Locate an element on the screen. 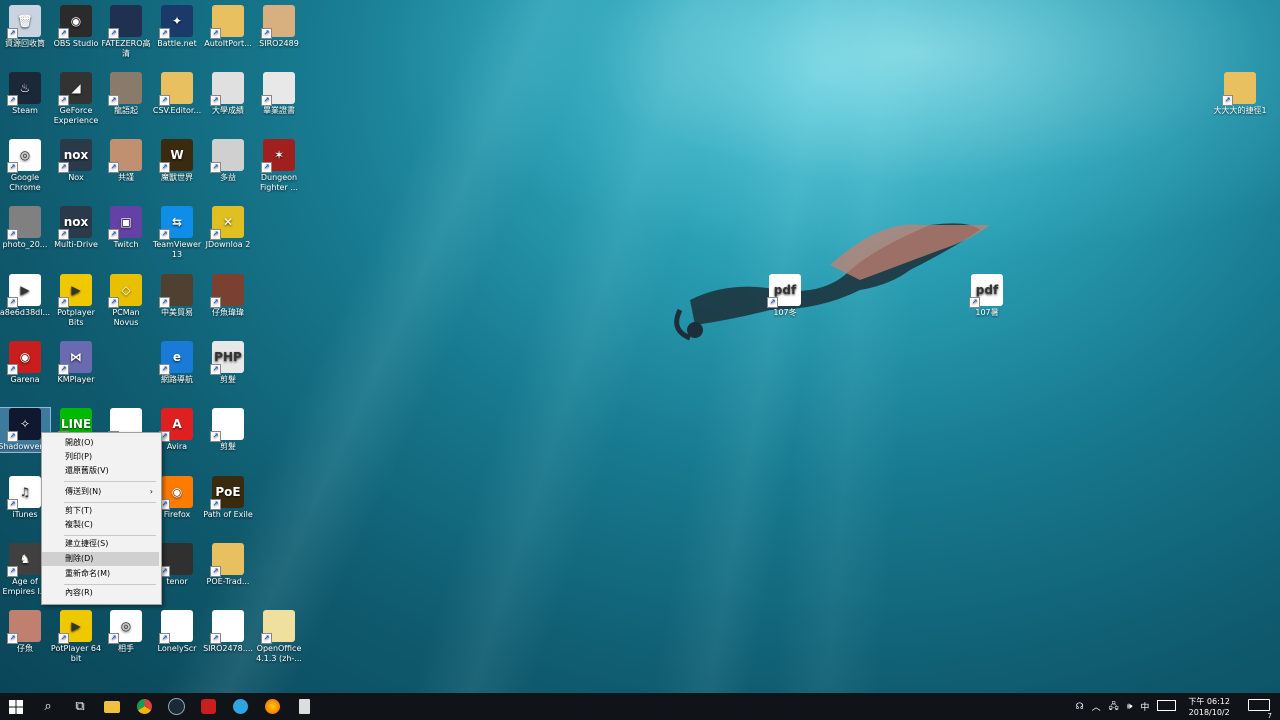  network-icon: 🖧 is located at coordinates (1114, 707).